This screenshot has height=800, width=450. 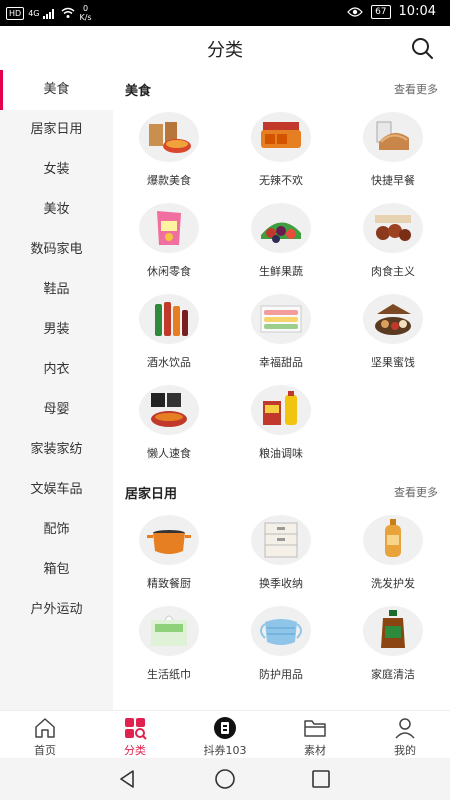 I want to click on disinfectant-icon, so click(x=393, y=631).